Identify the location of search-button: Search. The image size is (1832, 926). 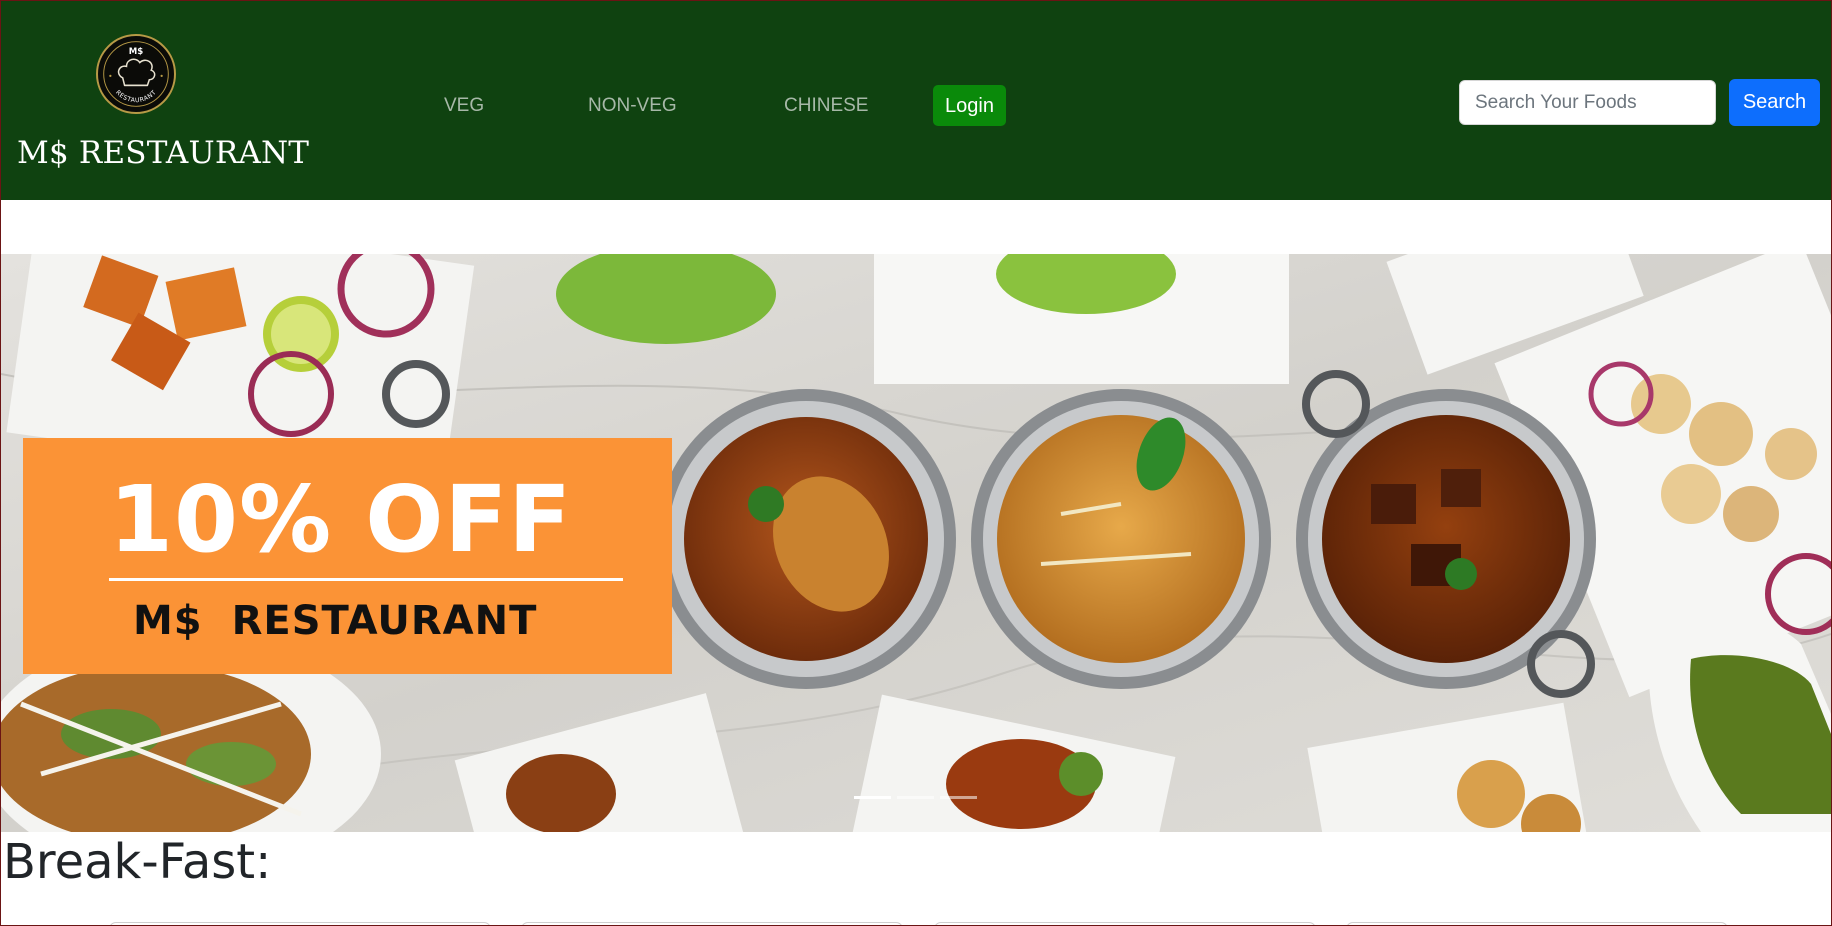
(1774, 102).